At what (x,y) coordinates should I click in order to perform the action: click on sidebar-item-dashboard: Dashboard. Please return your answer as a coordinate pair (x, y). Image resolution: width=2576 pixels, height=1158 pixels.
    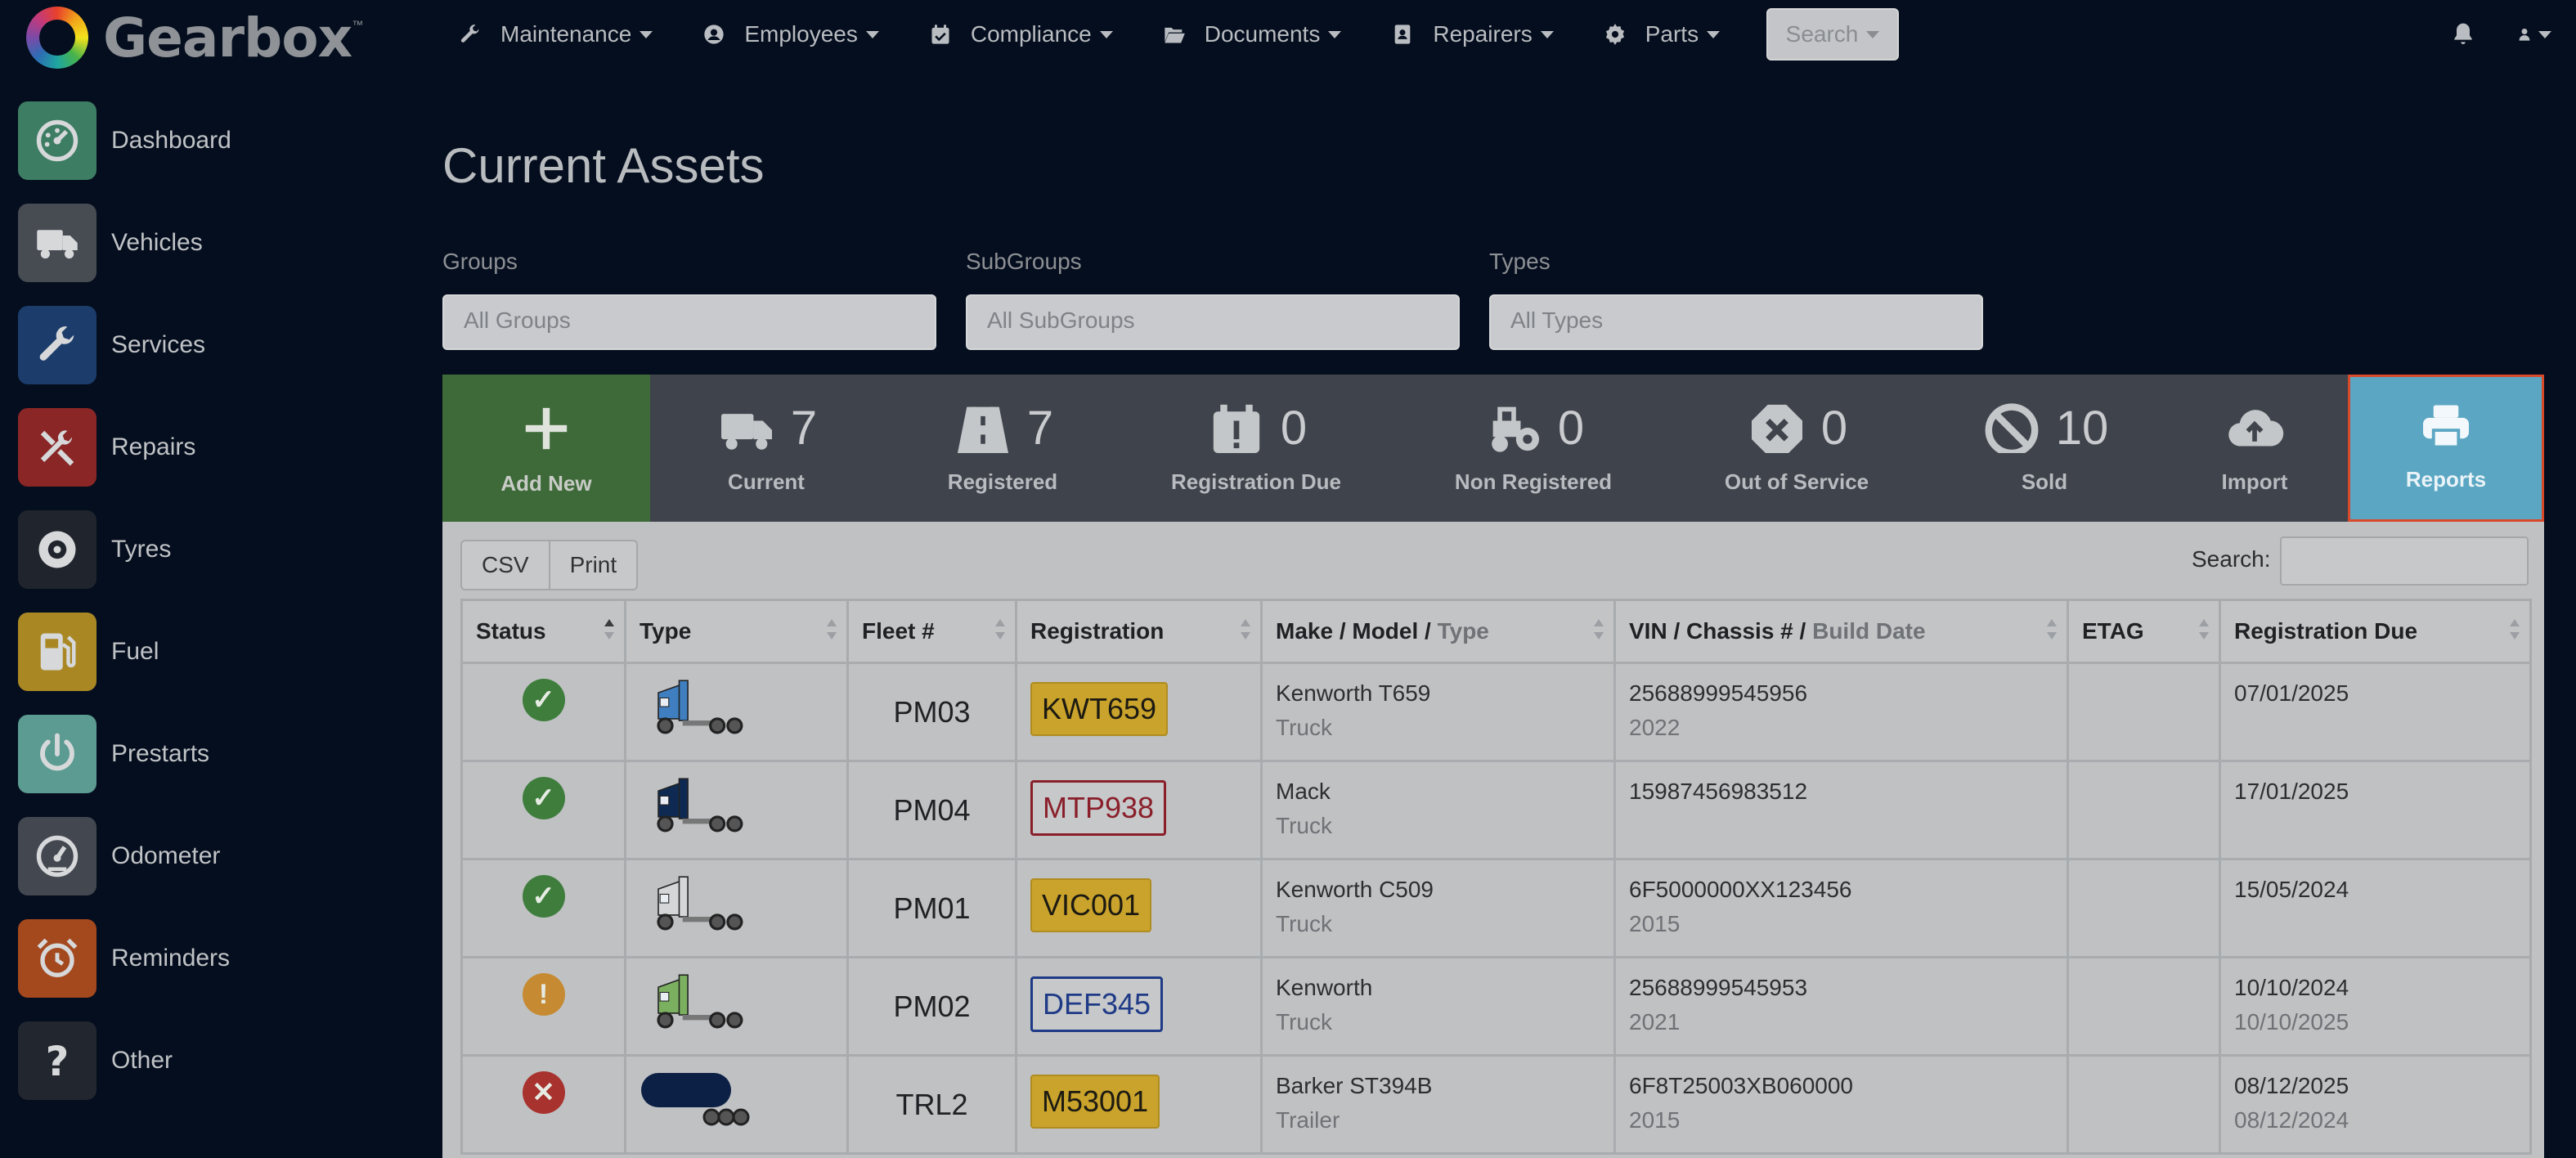
    Looking at the image, I should click on (125, 140).